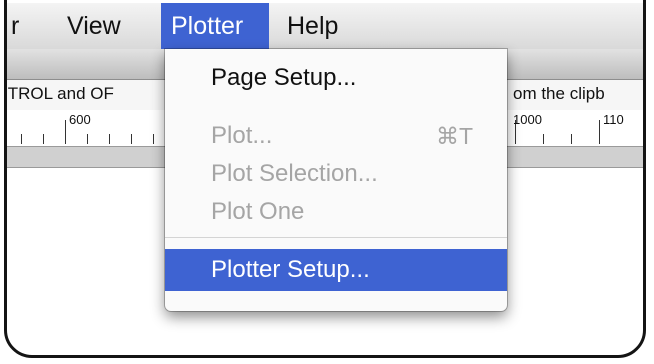 The image size is (654, 364). Describe the element at coordinates (454, 136) in the screenshot. I see `shortcut-command-t: ⌘T` at that location.